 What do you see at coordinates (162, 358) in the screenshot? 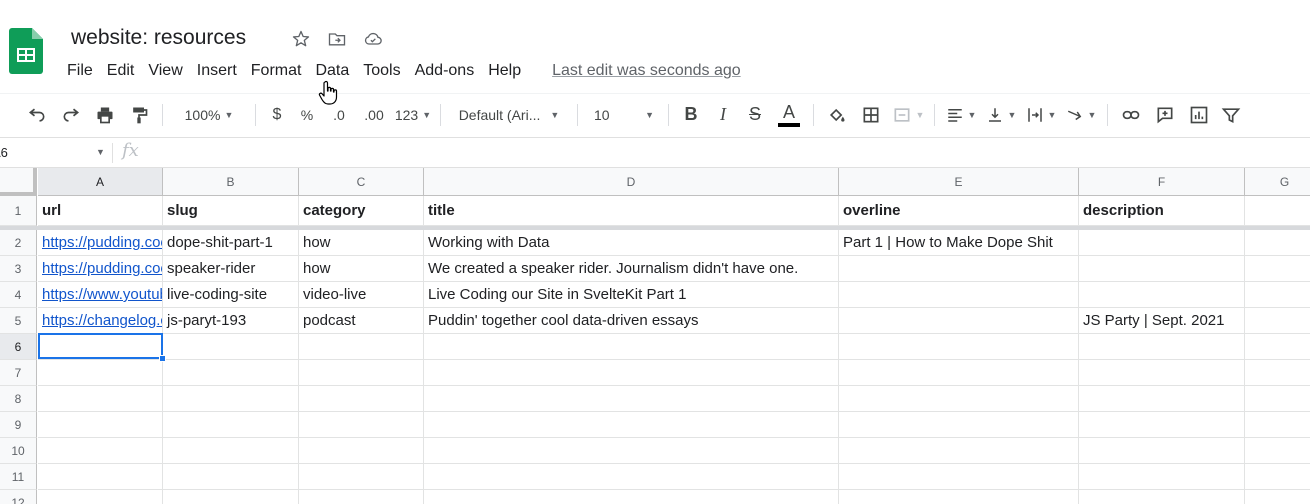
I see `fill-handle` at bounding box center [162, 358].